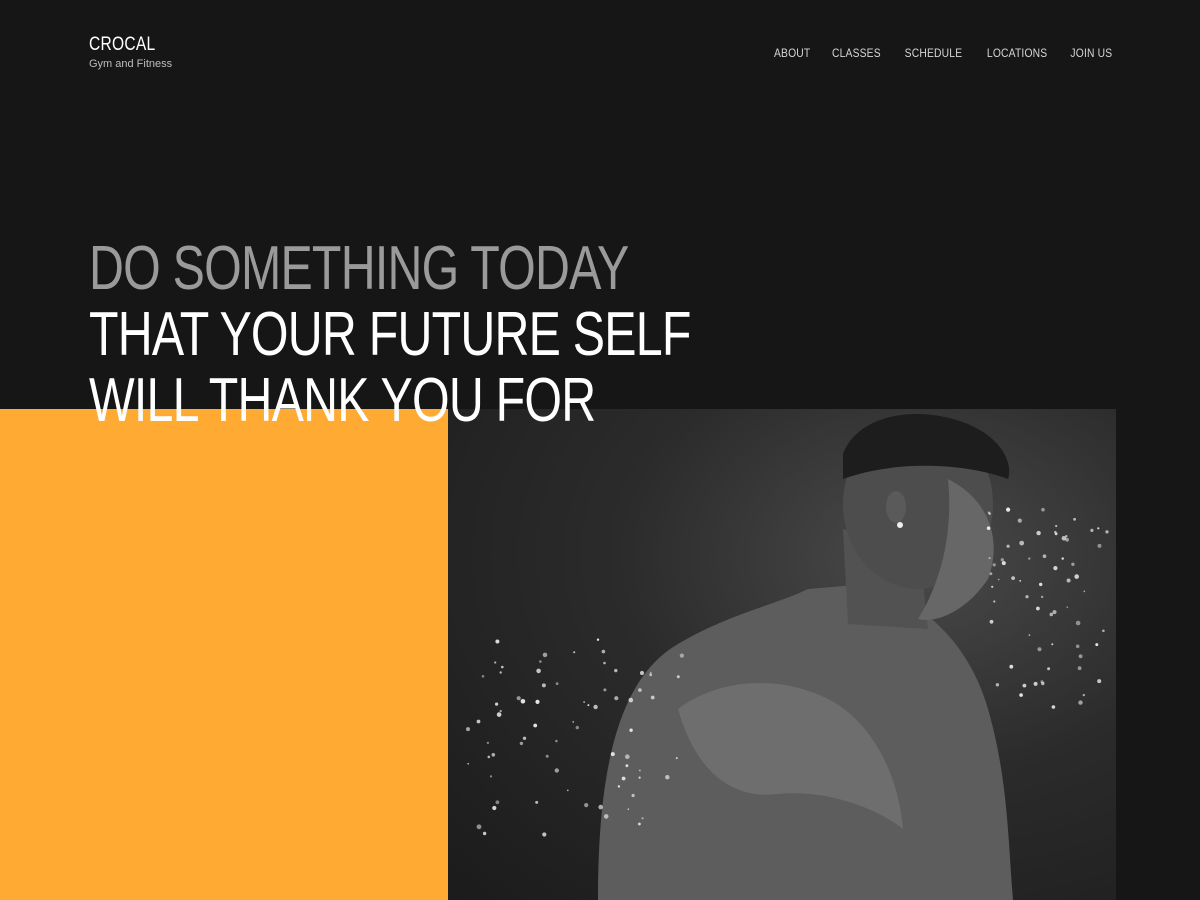 The image size is (1200, 900). Describe the element at coordinates (390, 334) in the screenshot. I see `hero-line-2: THAT YOUR FUTURE SELF` at that location.